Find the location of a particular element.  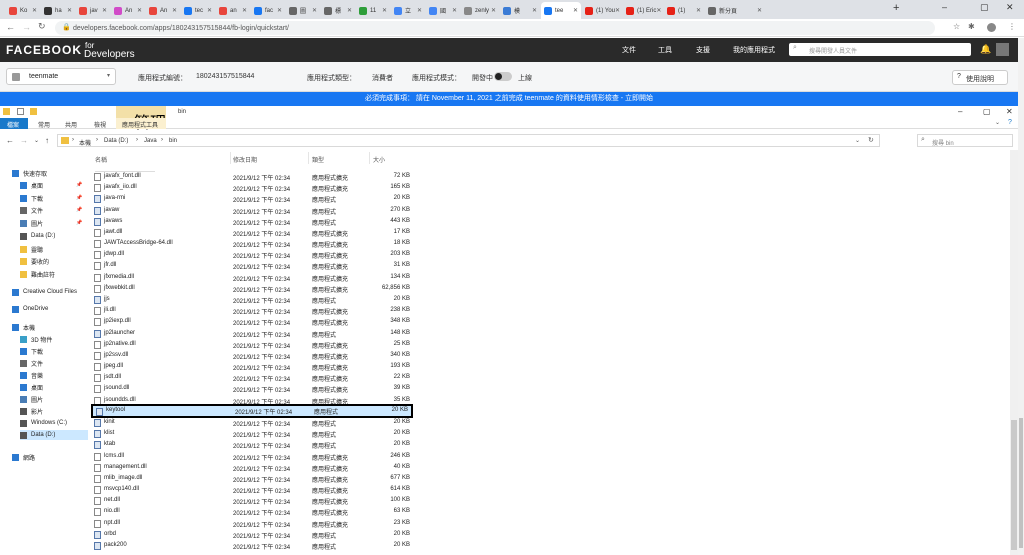

extensions-icon: ✱ is located at coordinates (971, 26).